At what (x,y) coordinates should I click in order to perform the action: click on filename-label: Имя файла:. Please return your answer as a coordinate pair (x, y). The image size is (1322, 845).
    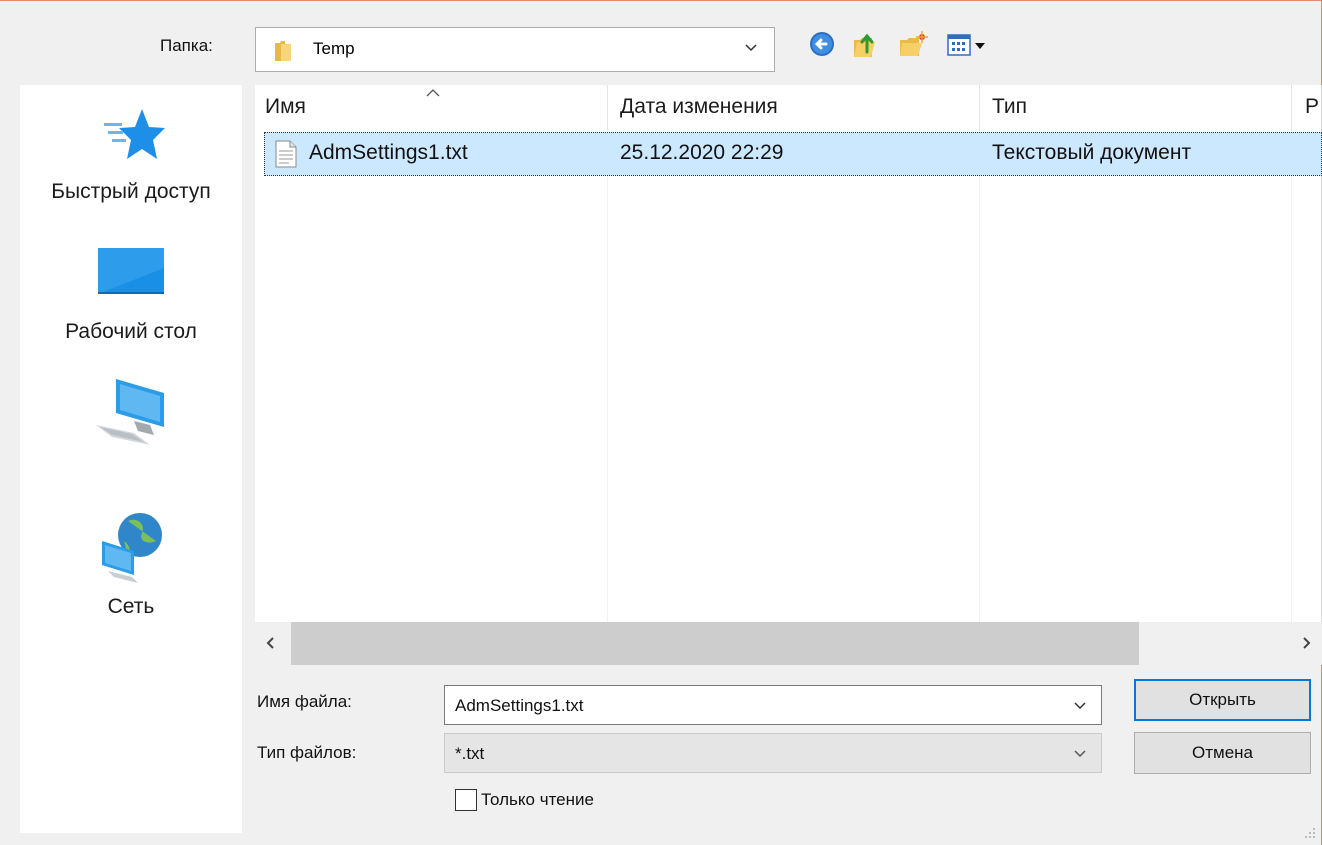
    Looking at the image, I should click on (304, 701).